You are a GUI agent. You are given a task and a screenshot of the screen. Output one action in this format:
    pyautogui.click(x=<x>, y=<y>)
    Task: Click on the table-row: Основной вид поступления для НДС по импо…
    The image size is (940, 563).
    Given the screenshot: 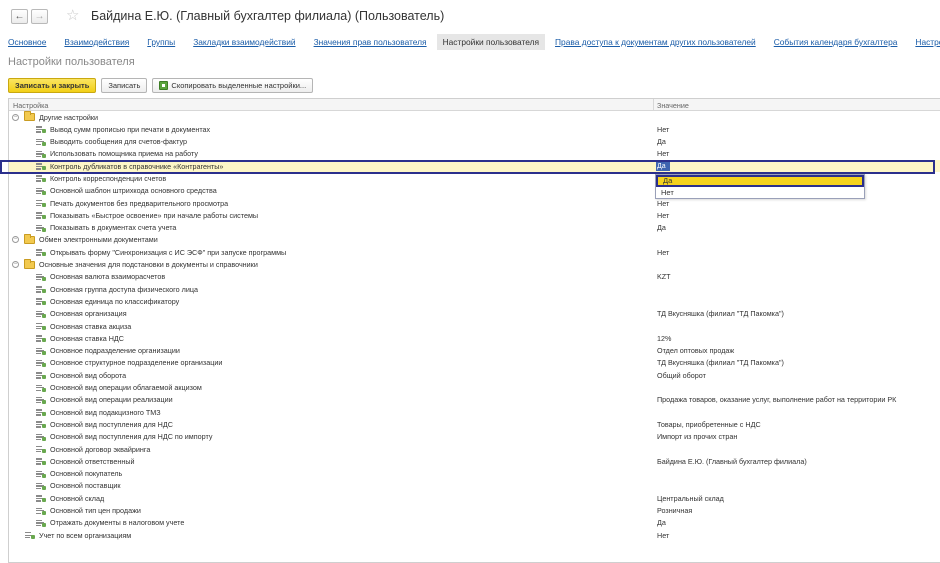 What is the action you would take?
    pyautogui.click(x=474, y=437)
    